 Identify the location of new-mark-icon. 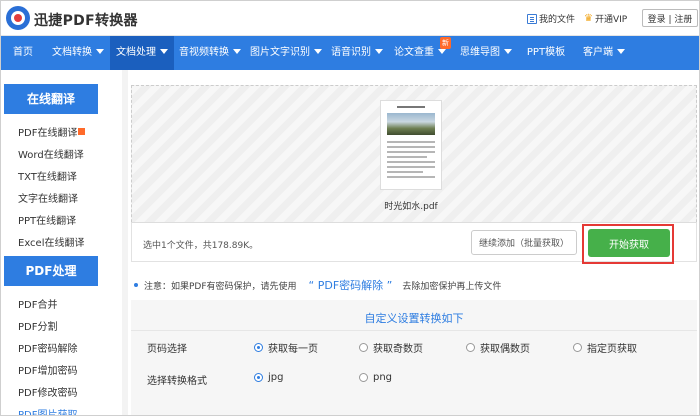
(82, 131).